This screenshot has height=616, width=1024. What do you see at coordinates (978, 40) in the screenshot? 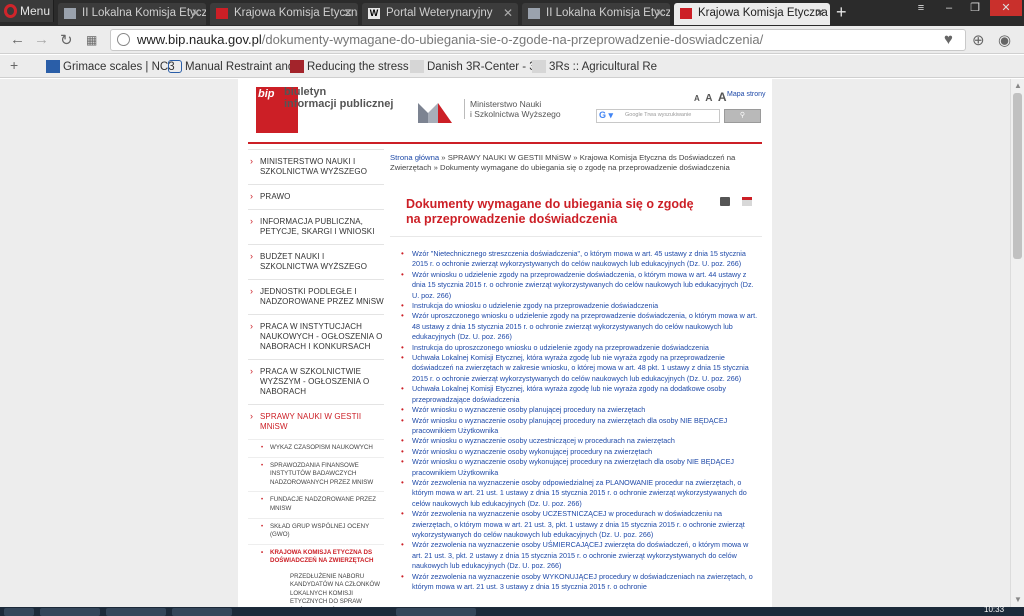
I see `download-icon: ⊕` at bounding box center [978, 40].